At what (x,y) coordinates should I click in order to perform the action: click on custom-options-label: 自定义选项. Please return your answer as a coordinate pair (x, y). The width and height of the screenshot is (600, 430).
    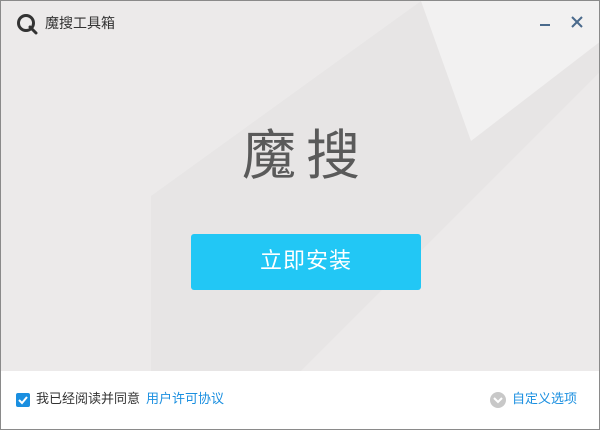
    Looking at the image, I should click on (545, 399).